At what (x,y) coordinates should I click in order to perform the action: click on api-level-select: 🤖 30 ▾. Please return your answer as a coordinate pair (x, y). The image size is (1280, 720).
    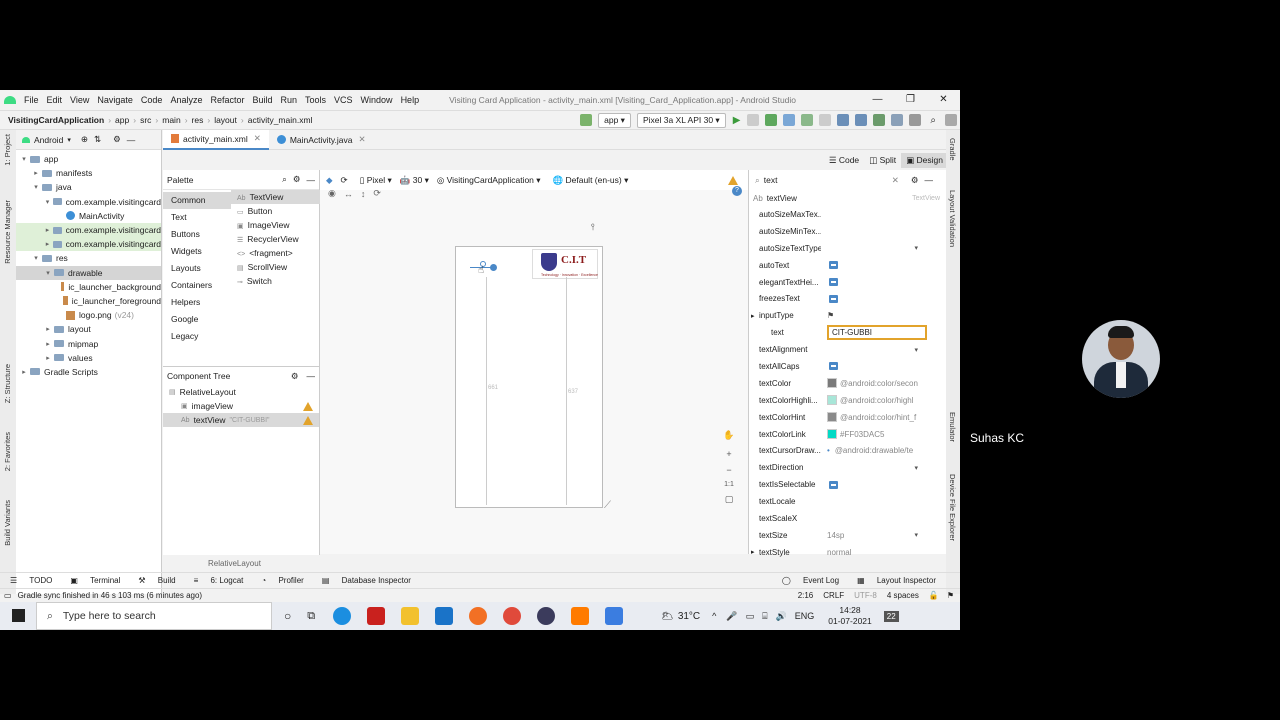
    Looking at the image, I should click on (414, 180).